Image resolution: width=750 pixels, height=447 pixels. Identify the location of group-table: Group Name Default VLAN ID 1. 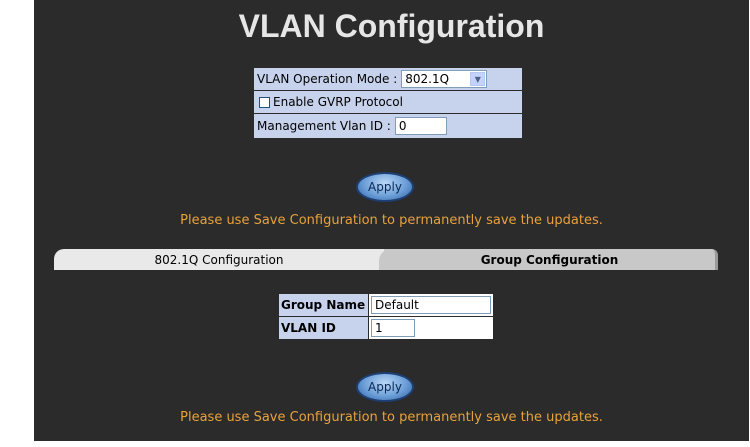
(386, 316).